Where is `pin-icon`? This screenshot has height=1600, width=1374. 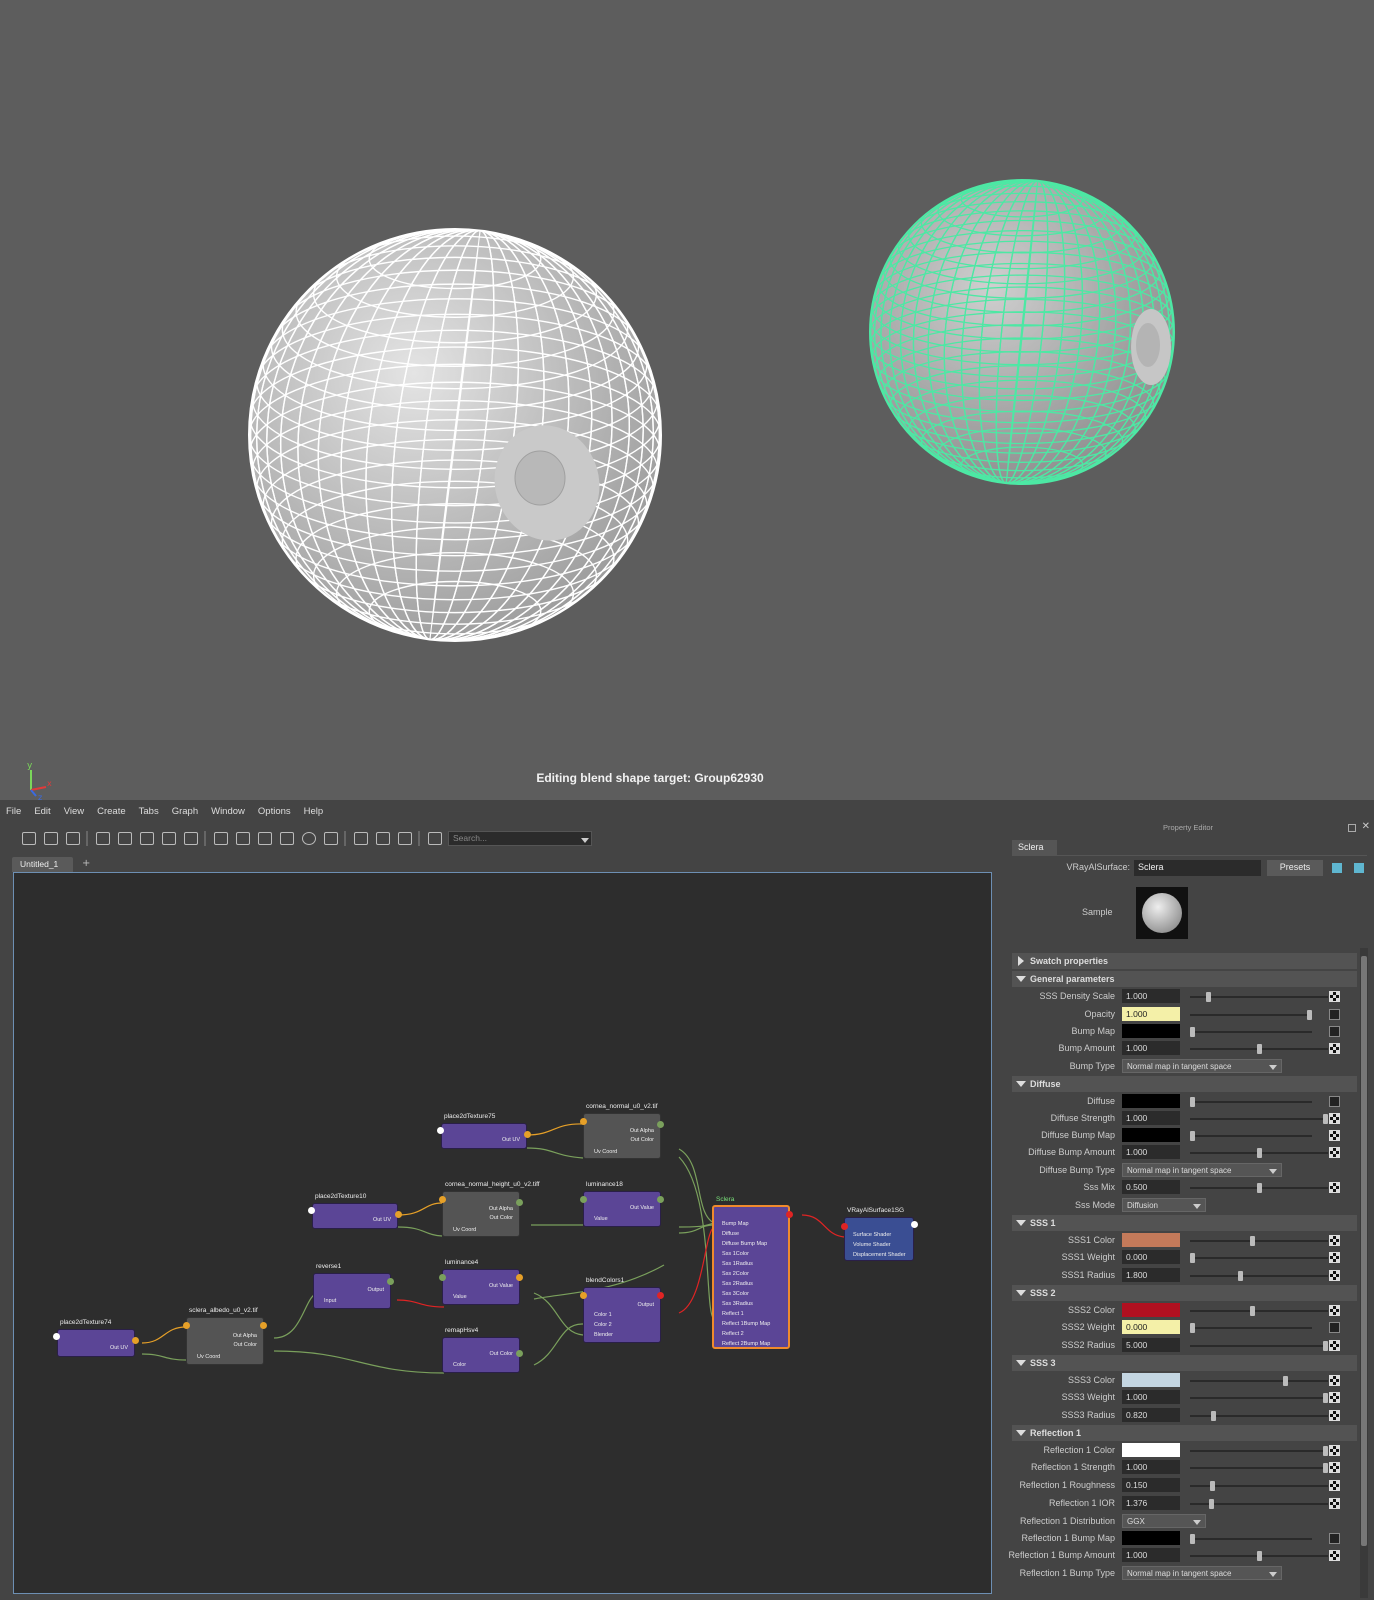
pin-icon is located at coordinates (435, 838).